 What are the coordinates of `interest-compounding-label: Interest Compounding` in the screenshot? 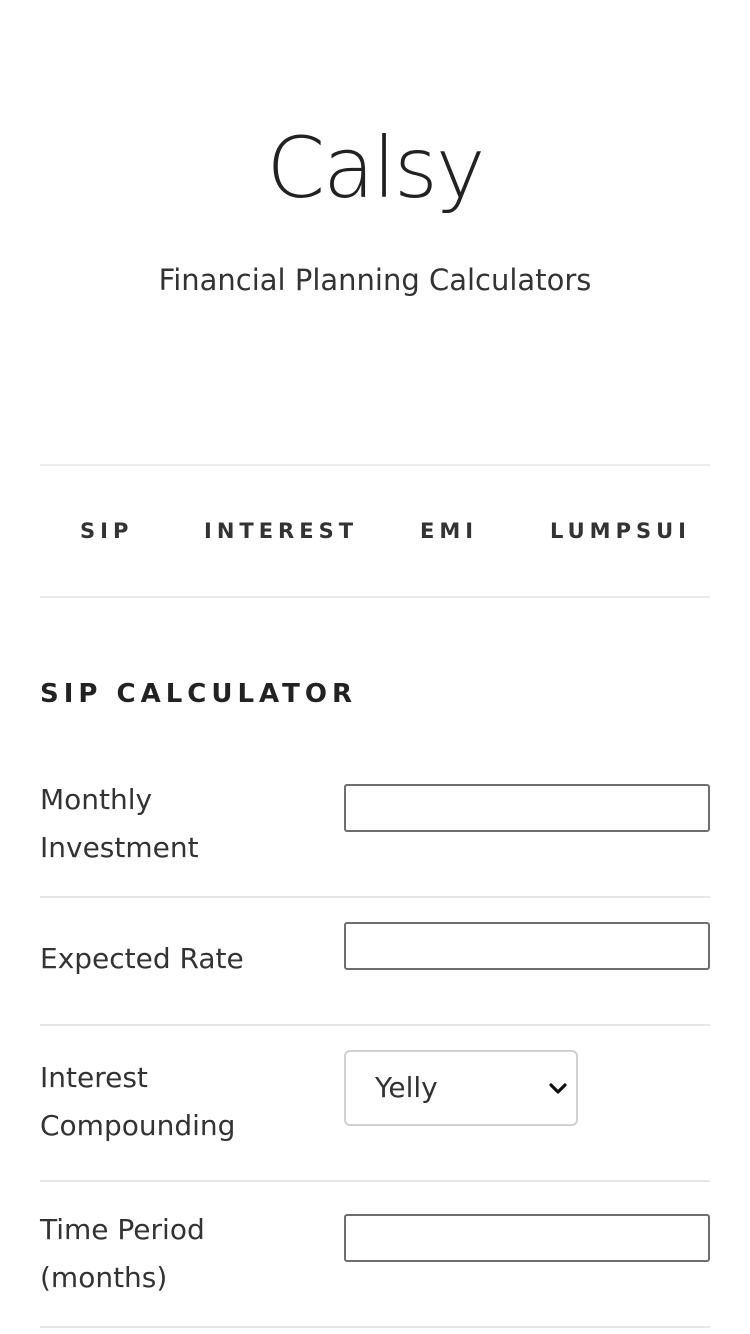 It's located at (138, 1101).